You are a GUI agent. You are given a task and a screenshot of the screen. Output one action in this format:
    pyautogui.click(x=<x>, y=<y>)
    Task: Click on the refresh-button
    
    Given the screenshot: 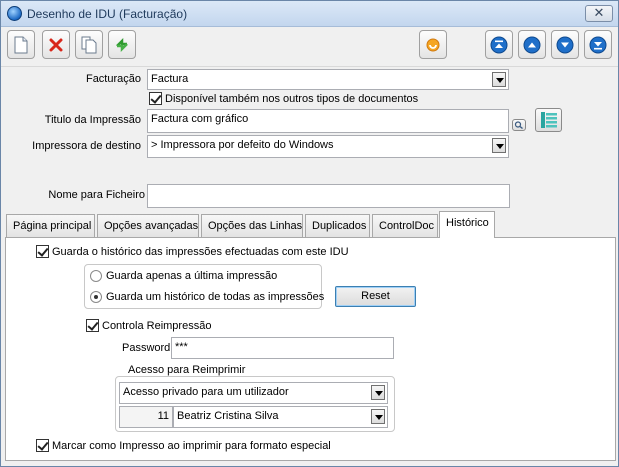 What is the action you would take?
    pyautogui.click(x=122, y=44)
    